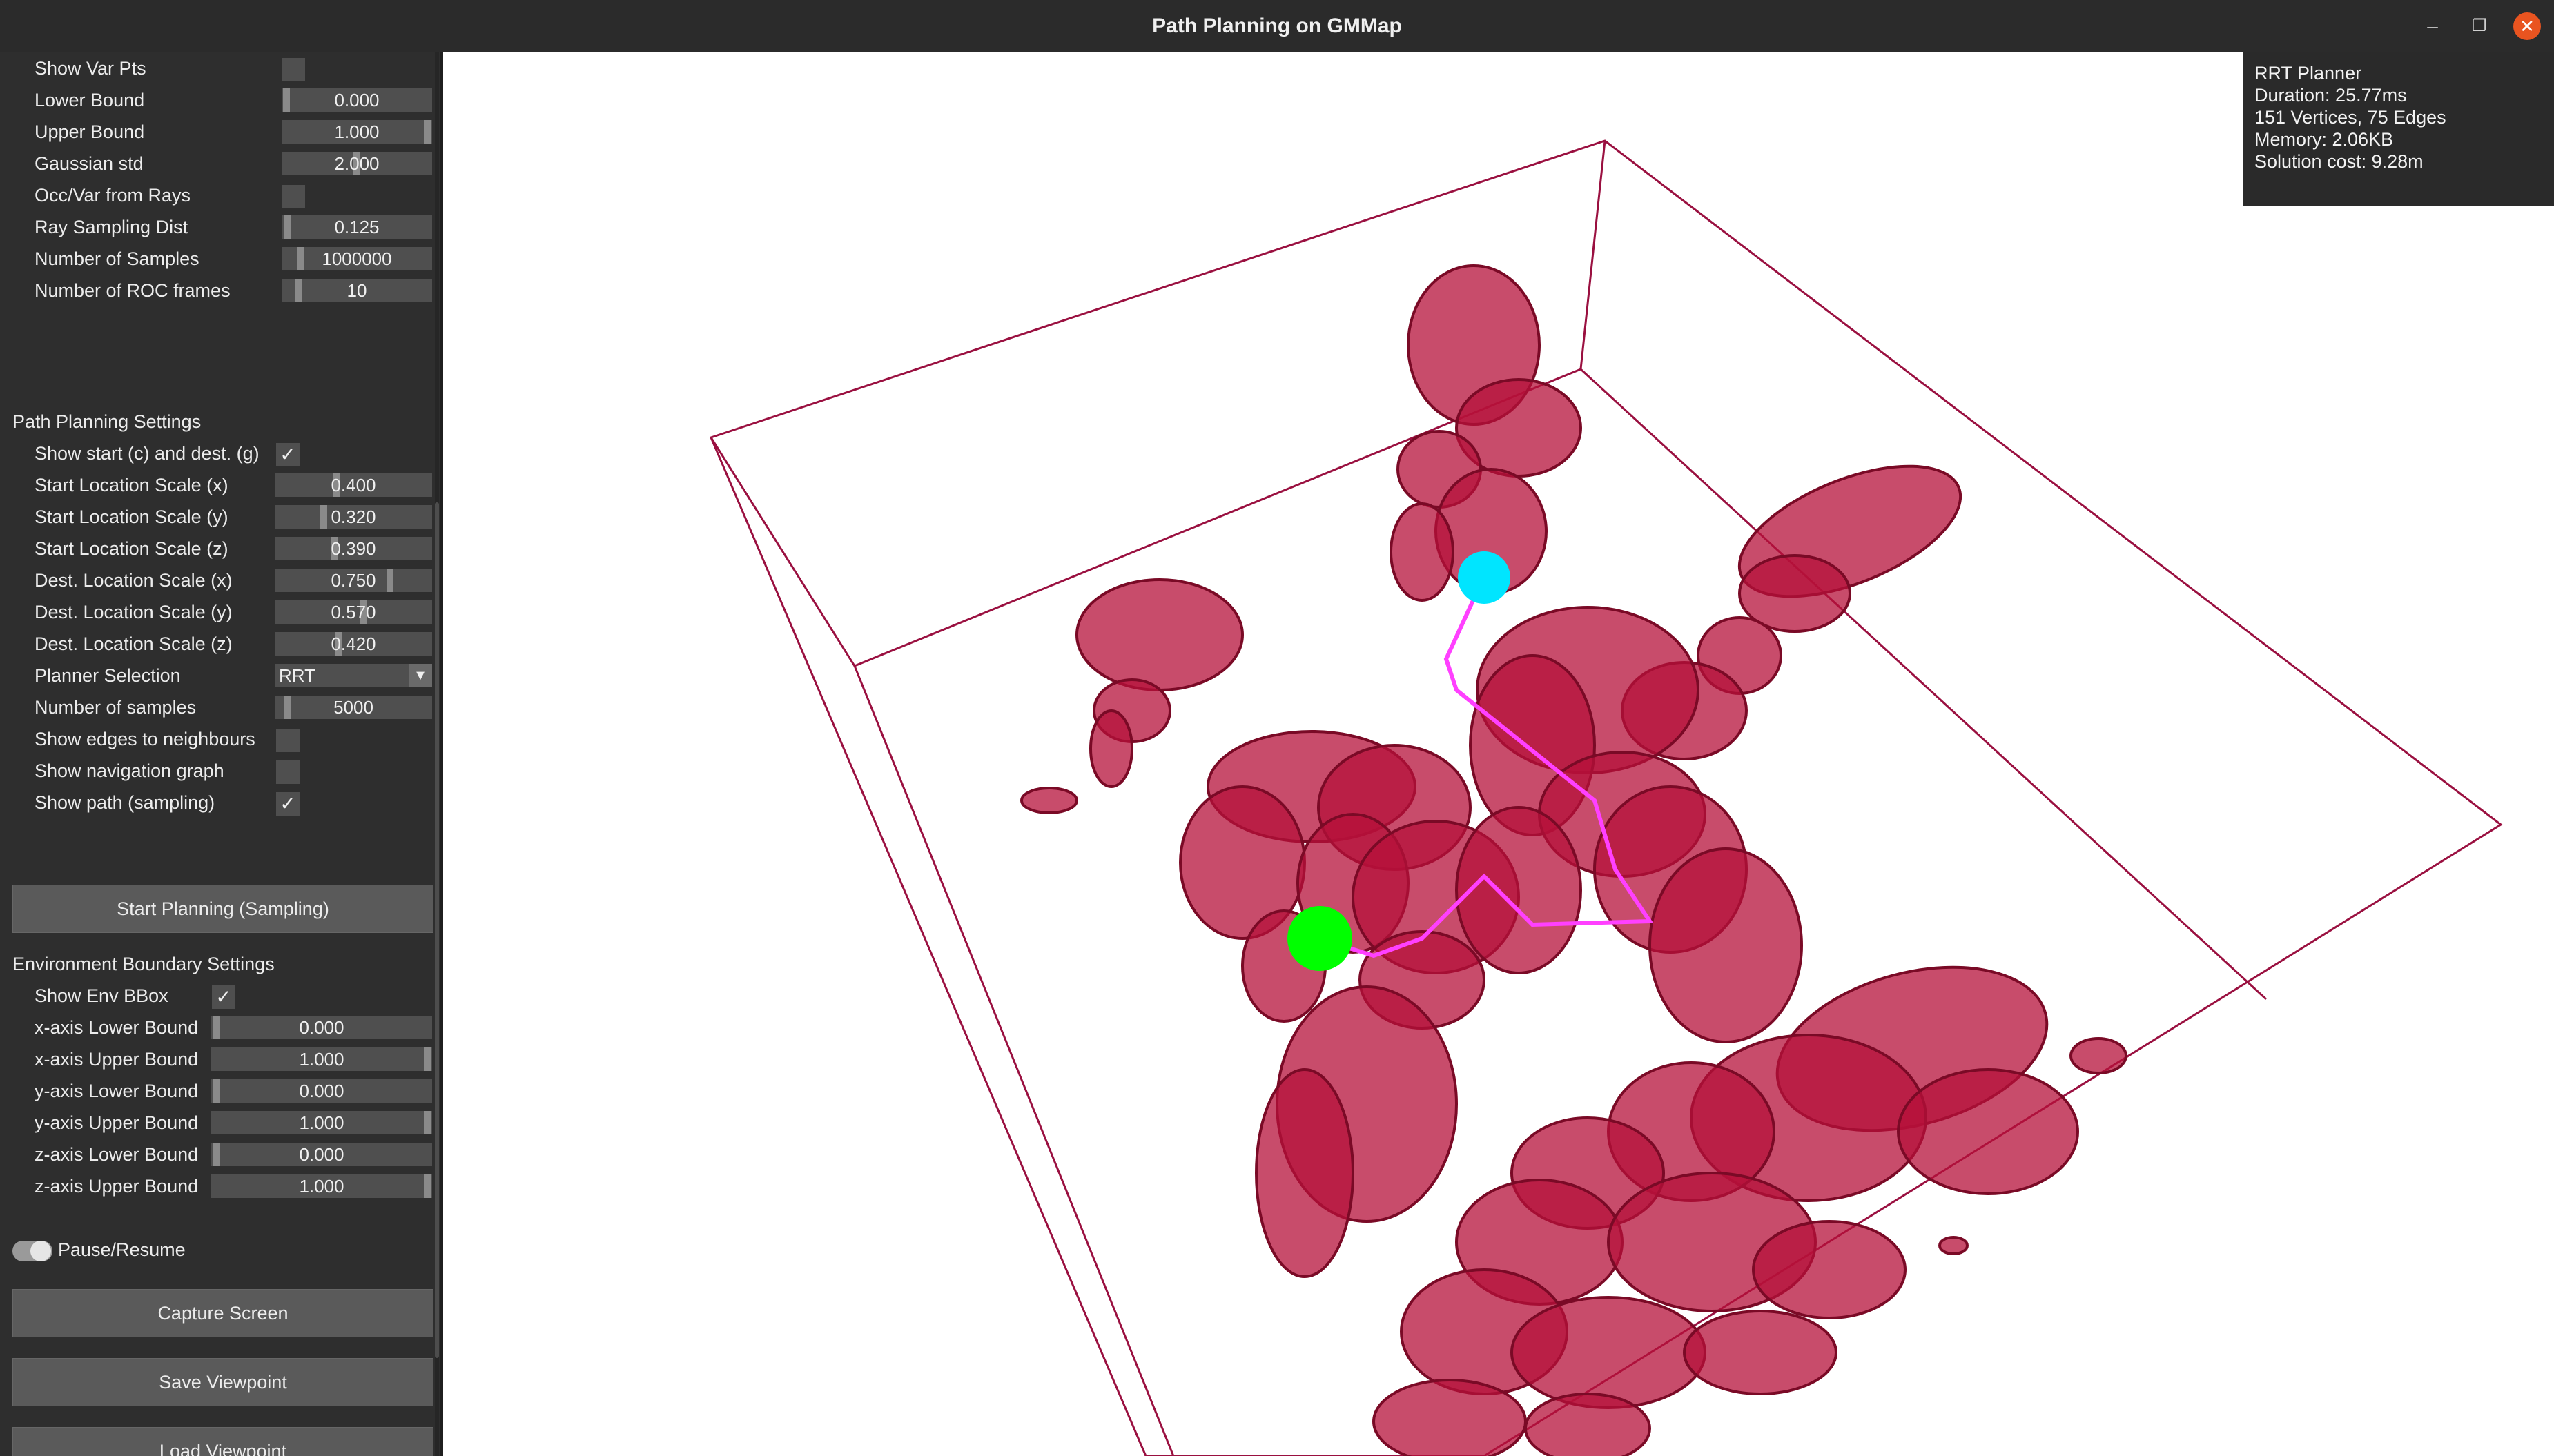 The width and height of the screenshot is (2554, 1456). I want to click on panel-scrollbar, so click(437, 754).